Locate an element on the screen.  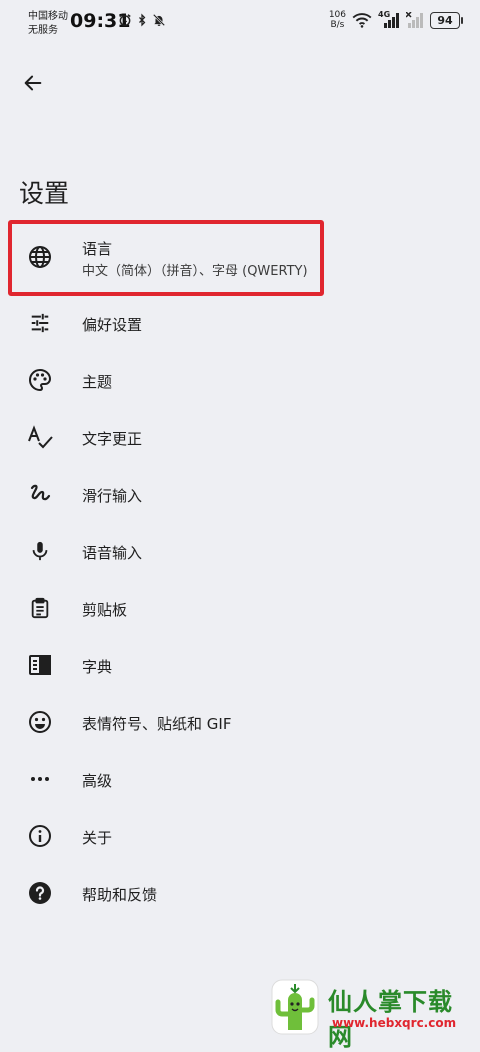
settings-item-about: 关于 is located at coordinates (240, 836).